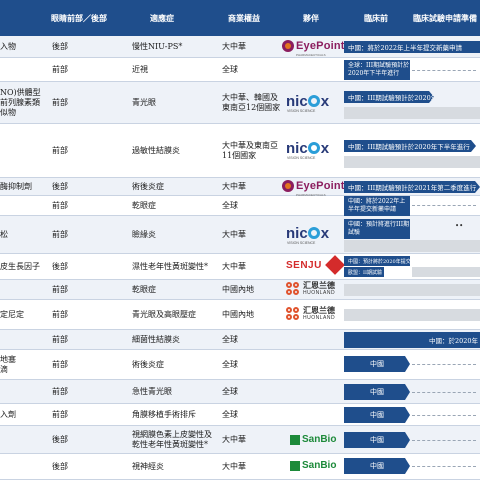 The width and height of the screenshot is (480, 480). I want to click on senju-logo: SENJU, so click(315, 265).